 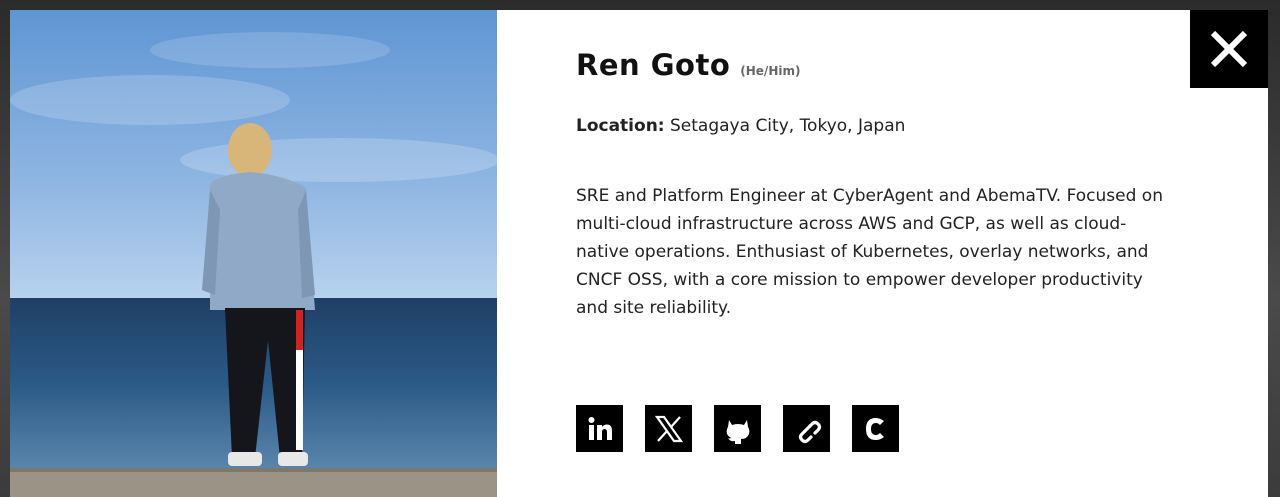 I want to click on linkedin-icon, so click(x=600, y=428).